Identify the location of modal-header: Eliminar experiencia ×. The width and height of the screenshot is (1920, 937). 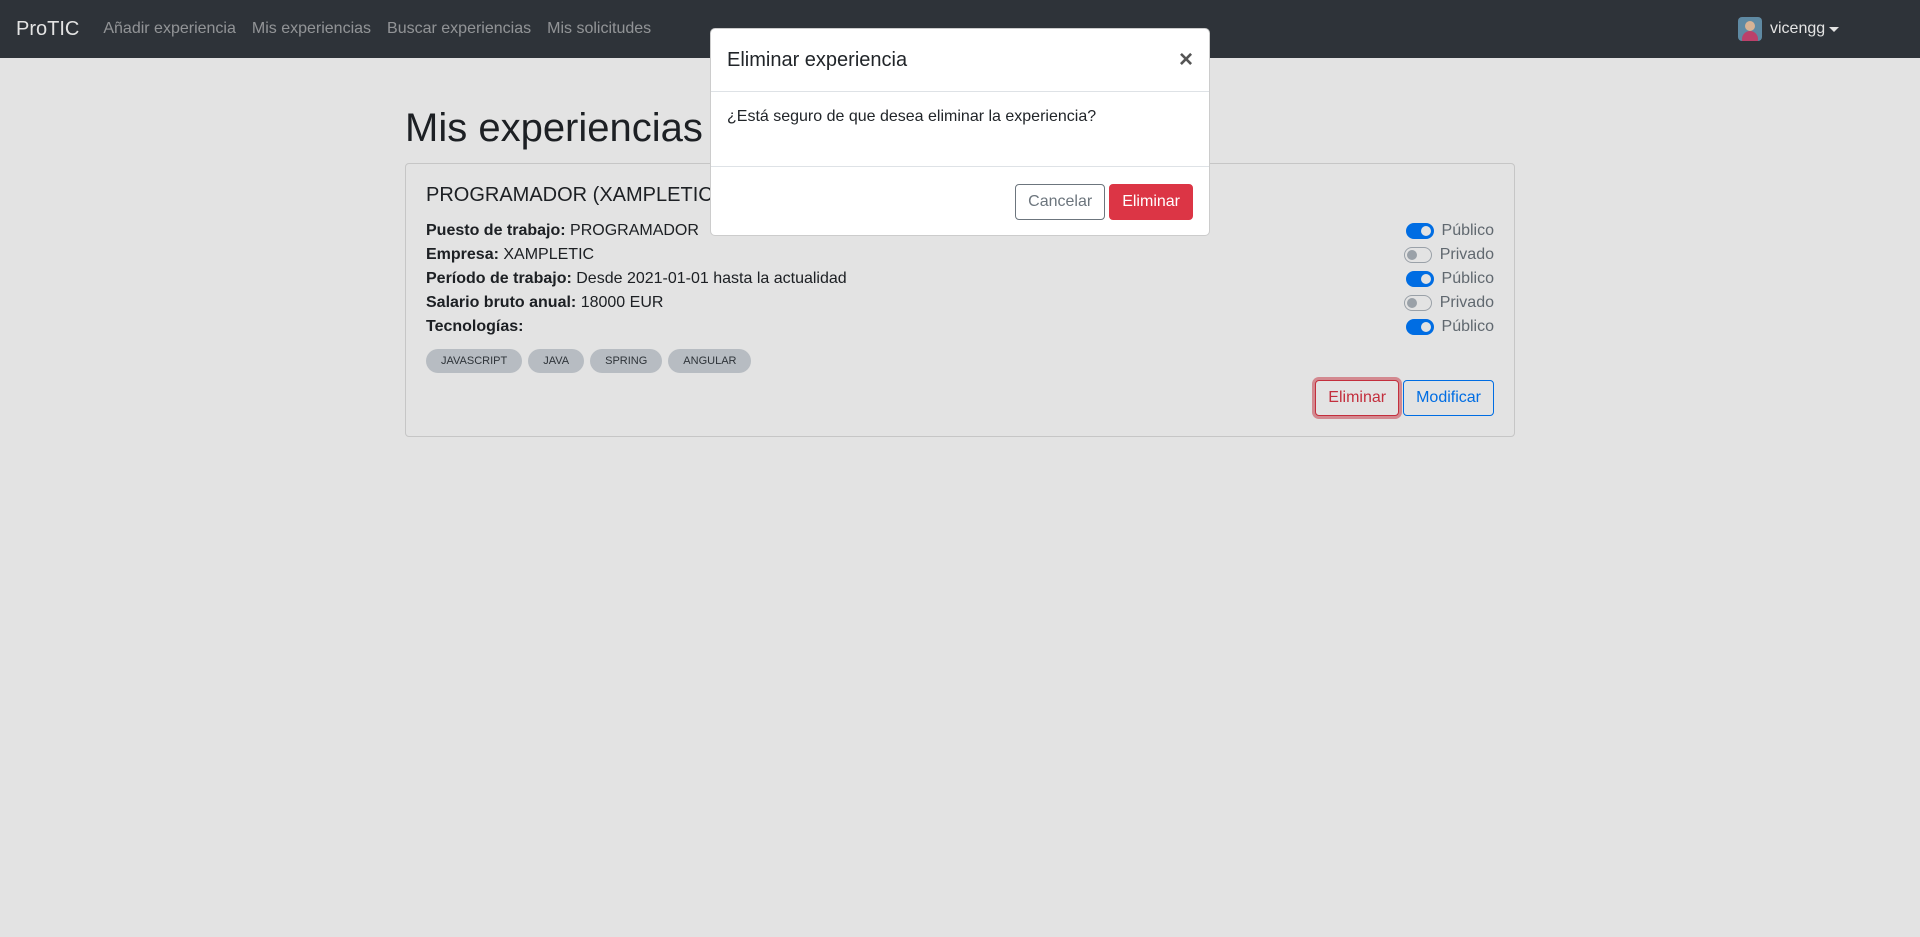
(960, 60).